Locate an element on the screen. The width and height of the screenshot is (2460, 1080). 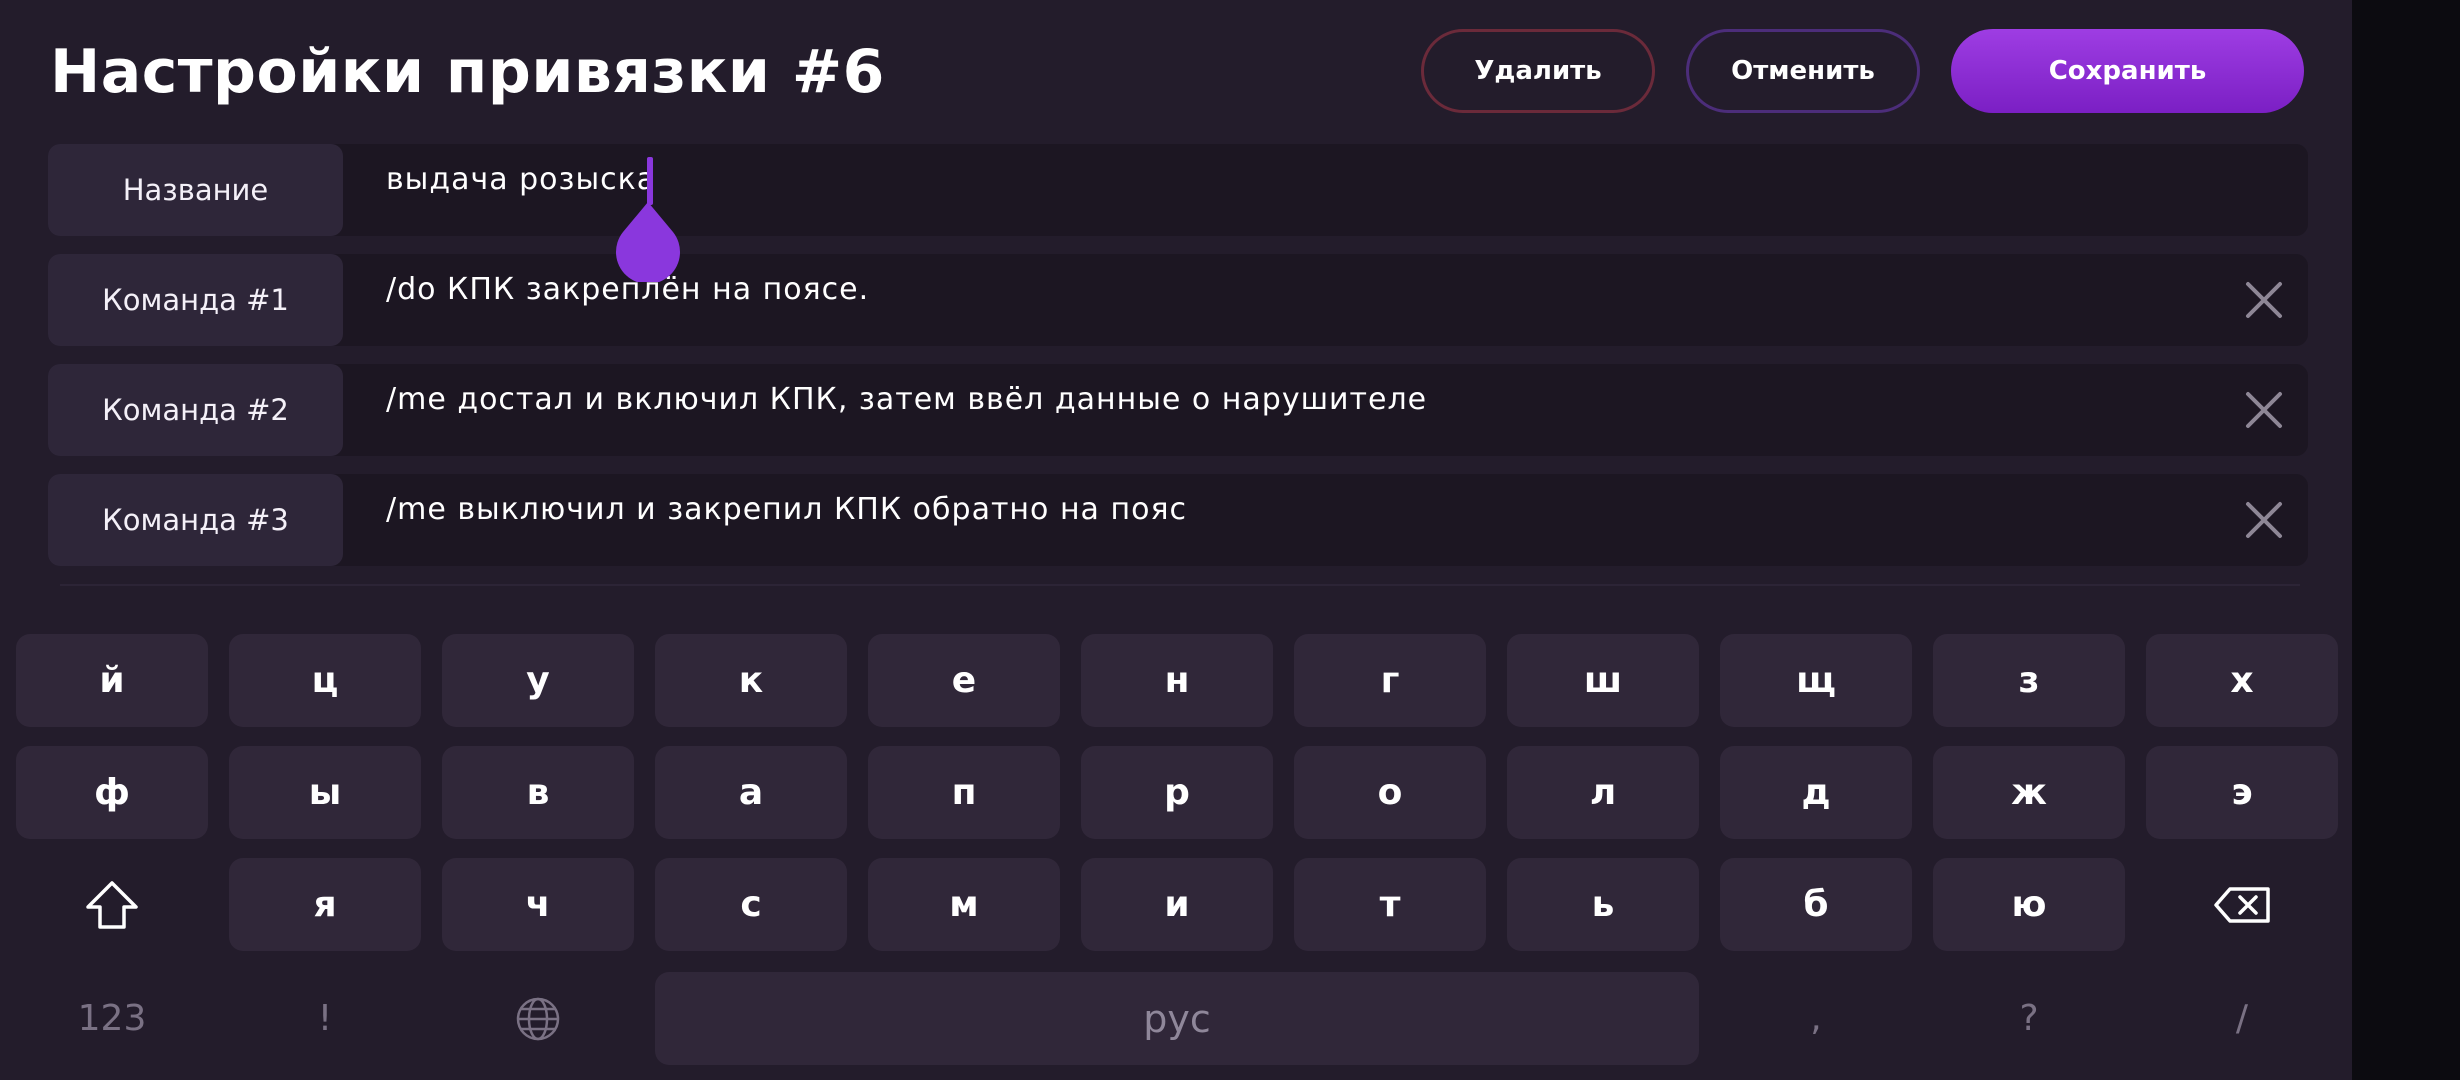
key-у: у is located at coordinates (538, 680).